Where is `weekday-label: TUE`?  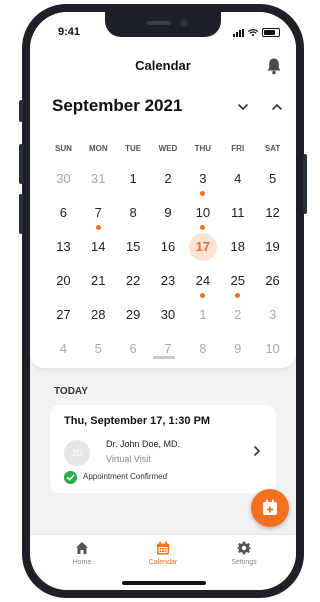 weekday-label: TUE is located at coordinates (133, 148).